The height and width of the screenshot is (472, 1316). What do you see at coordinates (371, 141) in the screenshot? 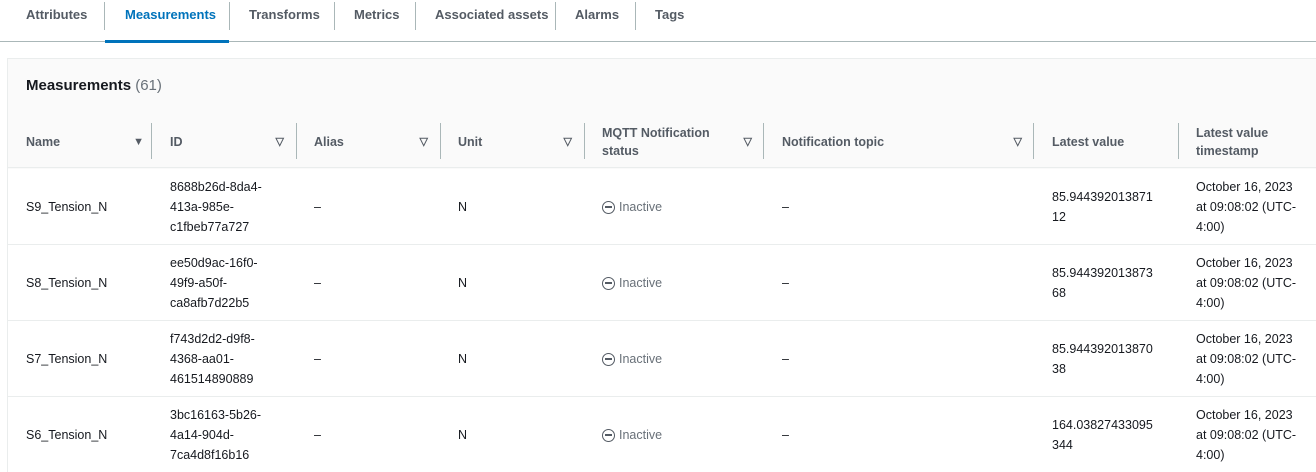
I see `column-header-alias: Alias ▽` at bounding box center [371, 141].